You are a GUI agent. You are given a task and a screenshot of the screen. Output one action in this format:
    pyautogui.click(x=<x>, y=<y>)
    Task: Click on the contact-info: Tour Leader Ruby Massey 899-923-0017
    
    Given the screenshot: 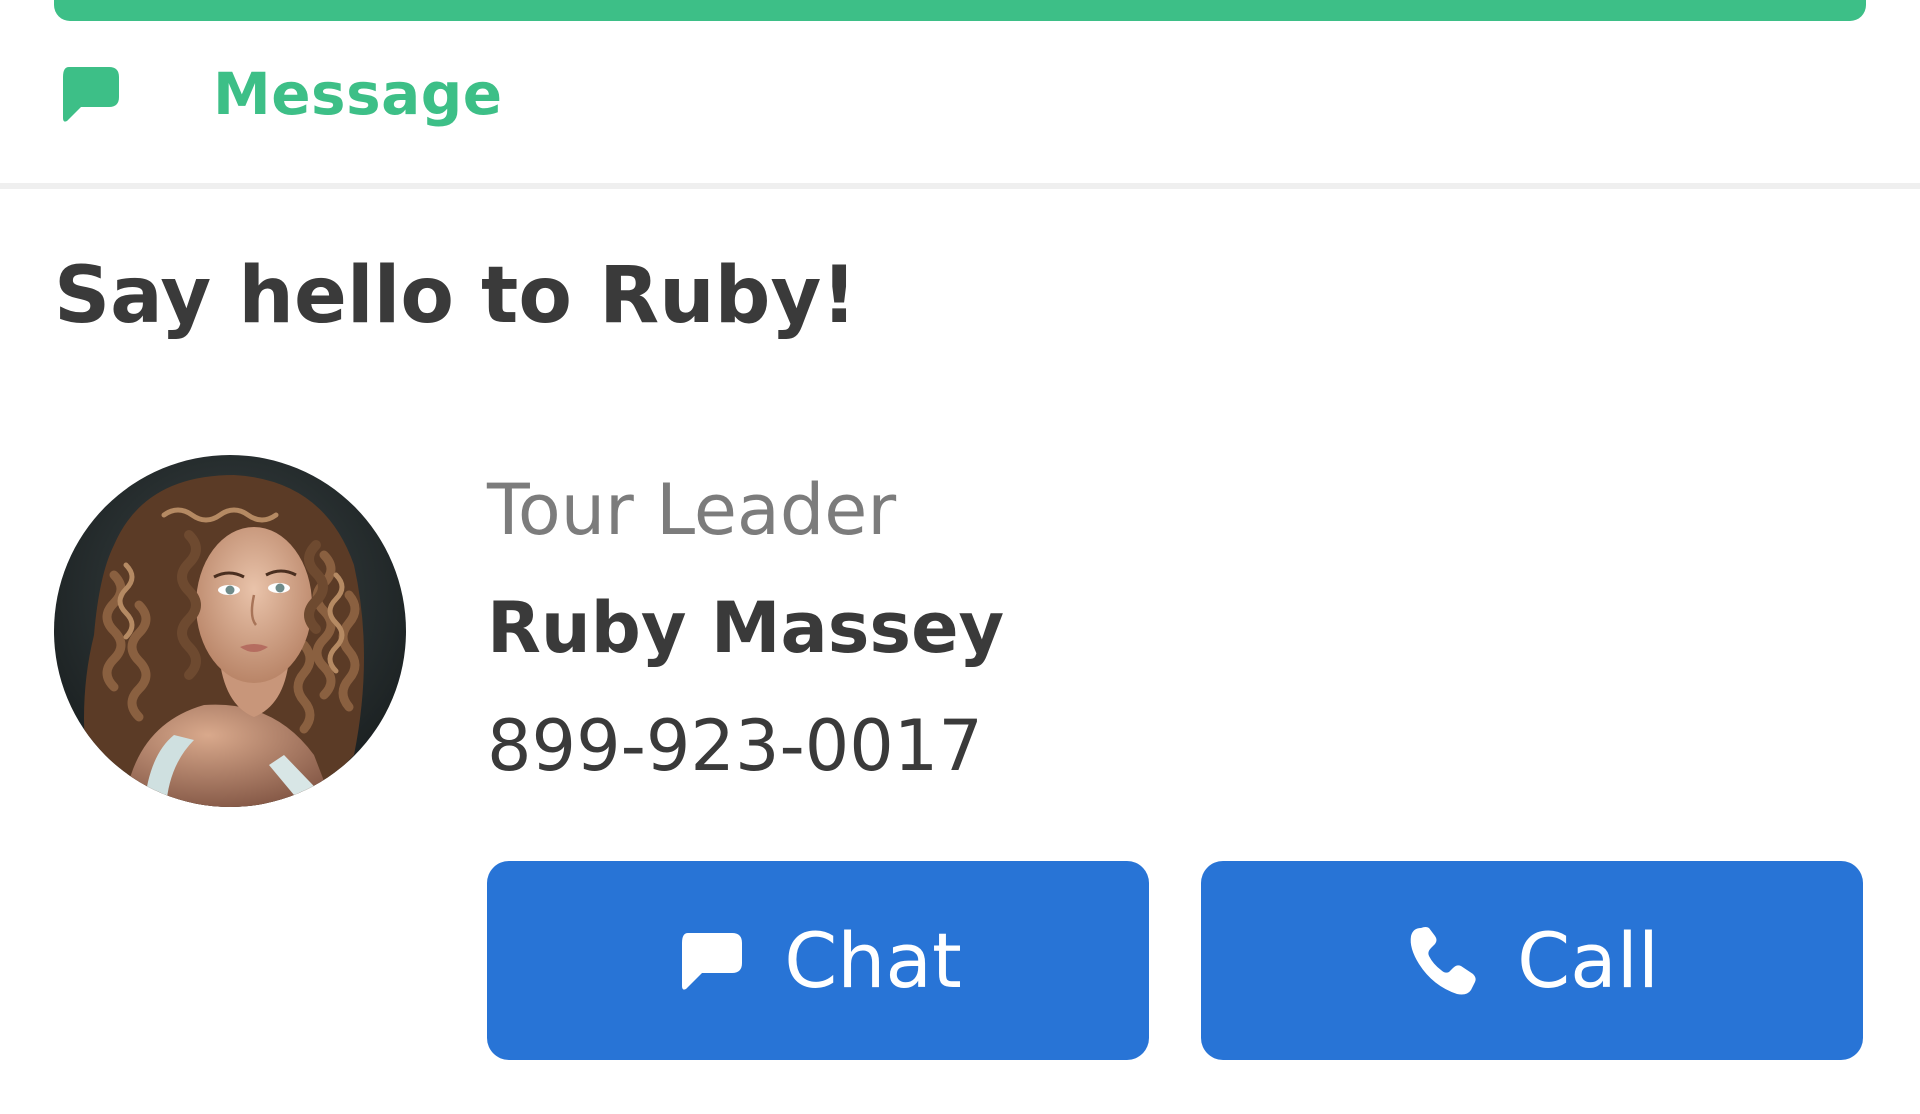 What is the action you would take?
    pyautogui.click(x=745, y=628)
    